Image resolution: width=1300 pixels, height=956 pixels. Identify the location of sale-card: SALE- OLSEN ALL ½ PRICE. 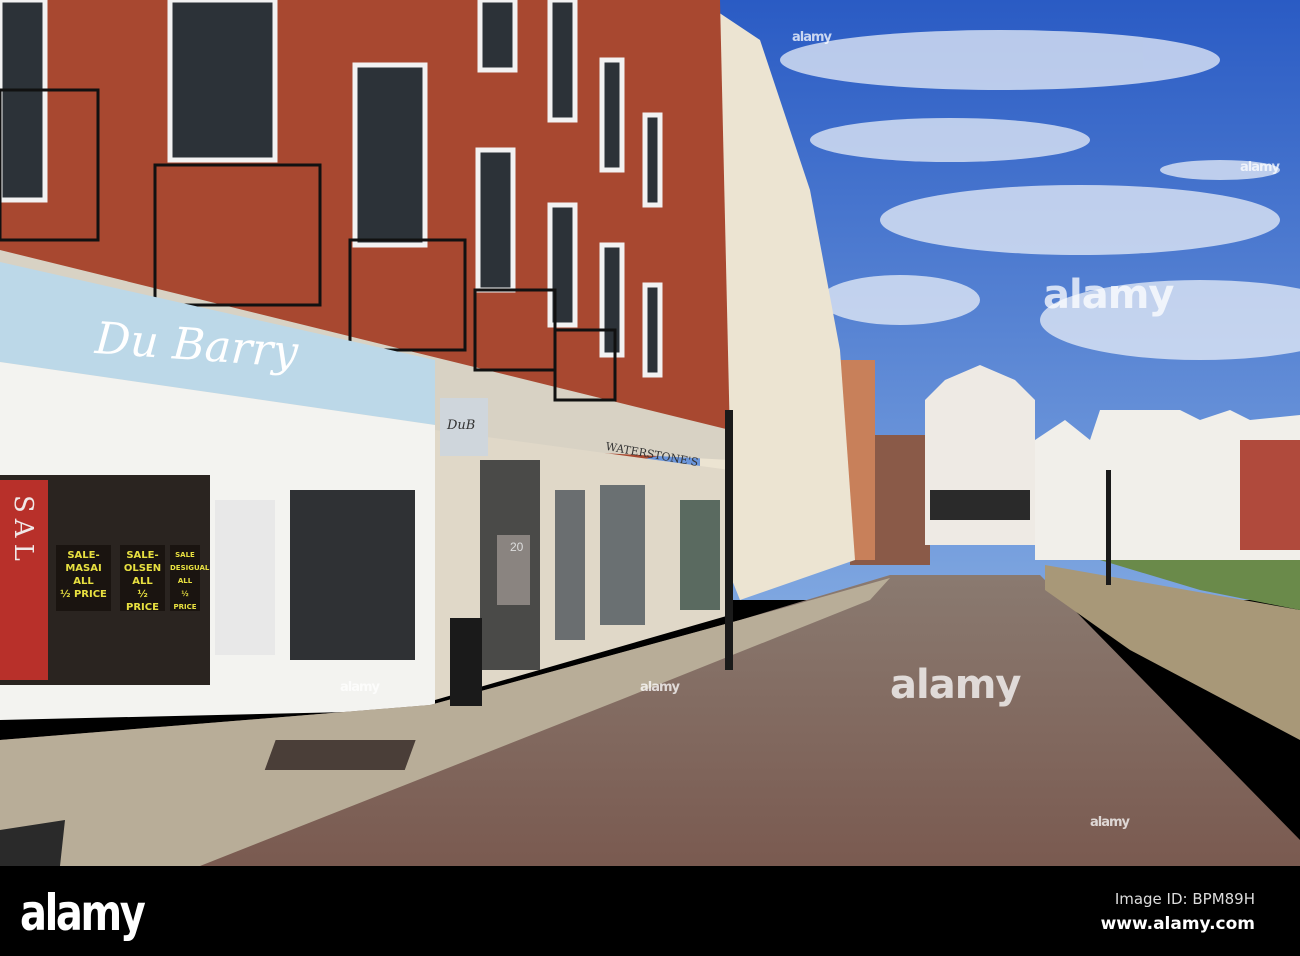
(142, 579).